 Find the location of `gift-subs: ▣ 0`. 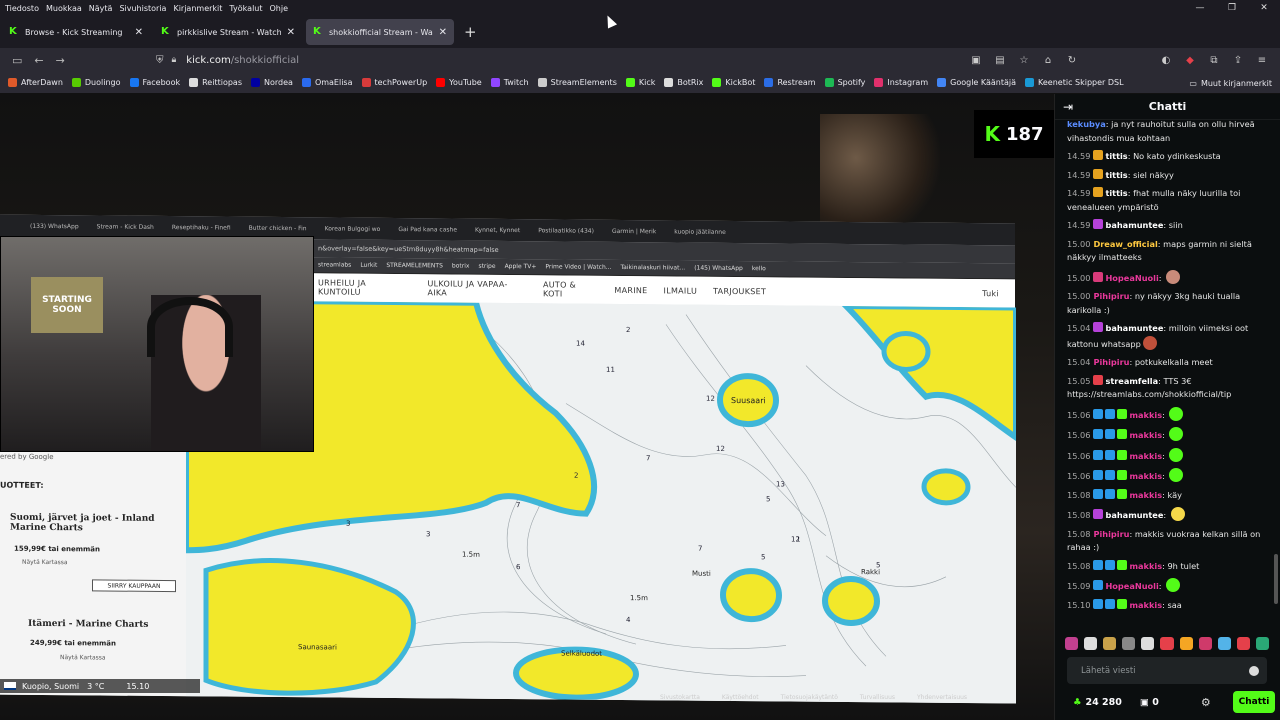

gift-subs: ▣ 0 is located at coordinates (1149, 702).